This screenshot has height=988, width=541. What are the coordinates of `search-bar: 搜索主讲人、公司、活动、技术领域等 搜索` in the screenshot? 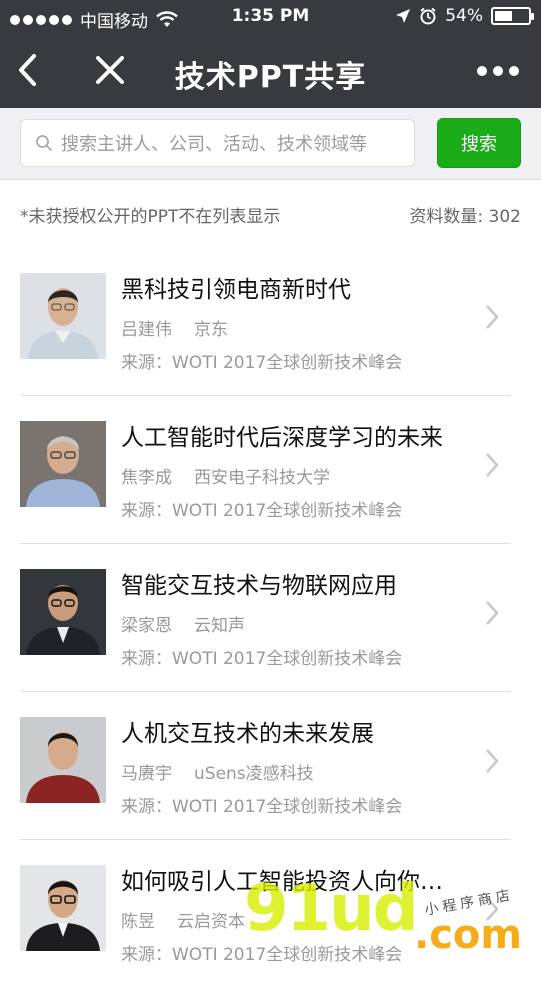 It's located at (270, 144).